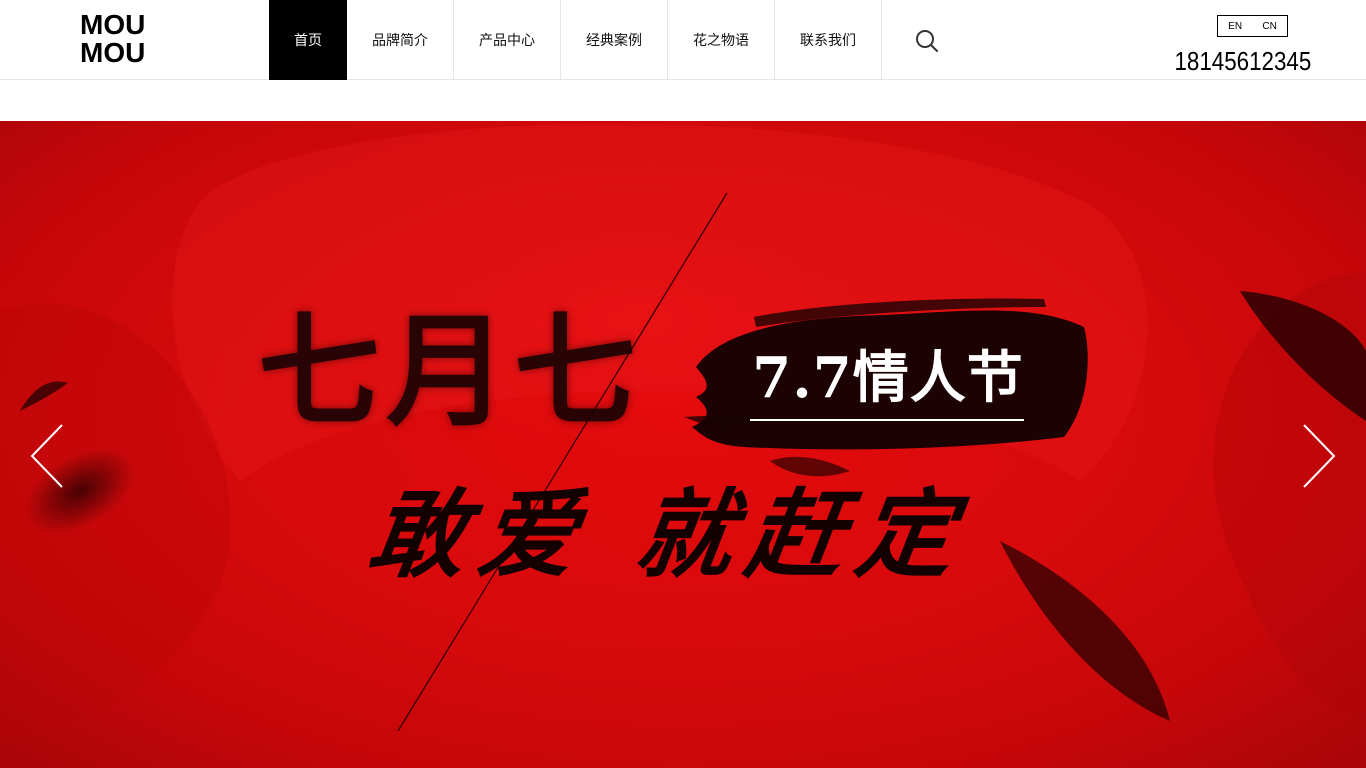 This screenshot has height=768, width=1366. I want to click on lang-cn: CN, so click(1269, 26).